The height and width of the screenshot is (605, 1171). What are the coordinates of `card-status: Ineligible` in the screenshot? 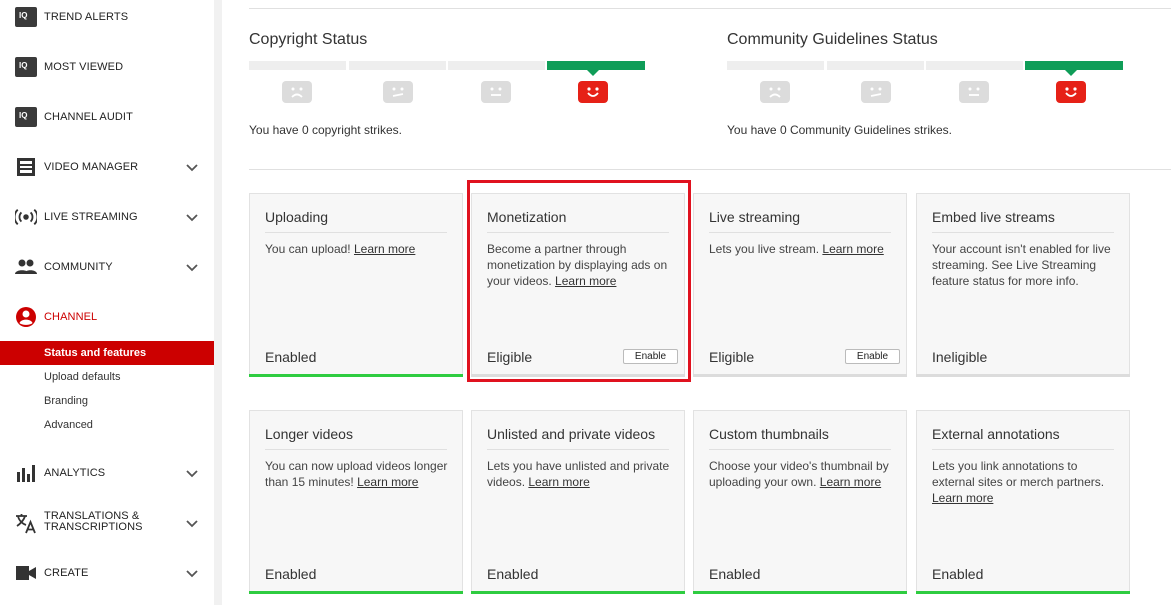 It's located at (960, 357).